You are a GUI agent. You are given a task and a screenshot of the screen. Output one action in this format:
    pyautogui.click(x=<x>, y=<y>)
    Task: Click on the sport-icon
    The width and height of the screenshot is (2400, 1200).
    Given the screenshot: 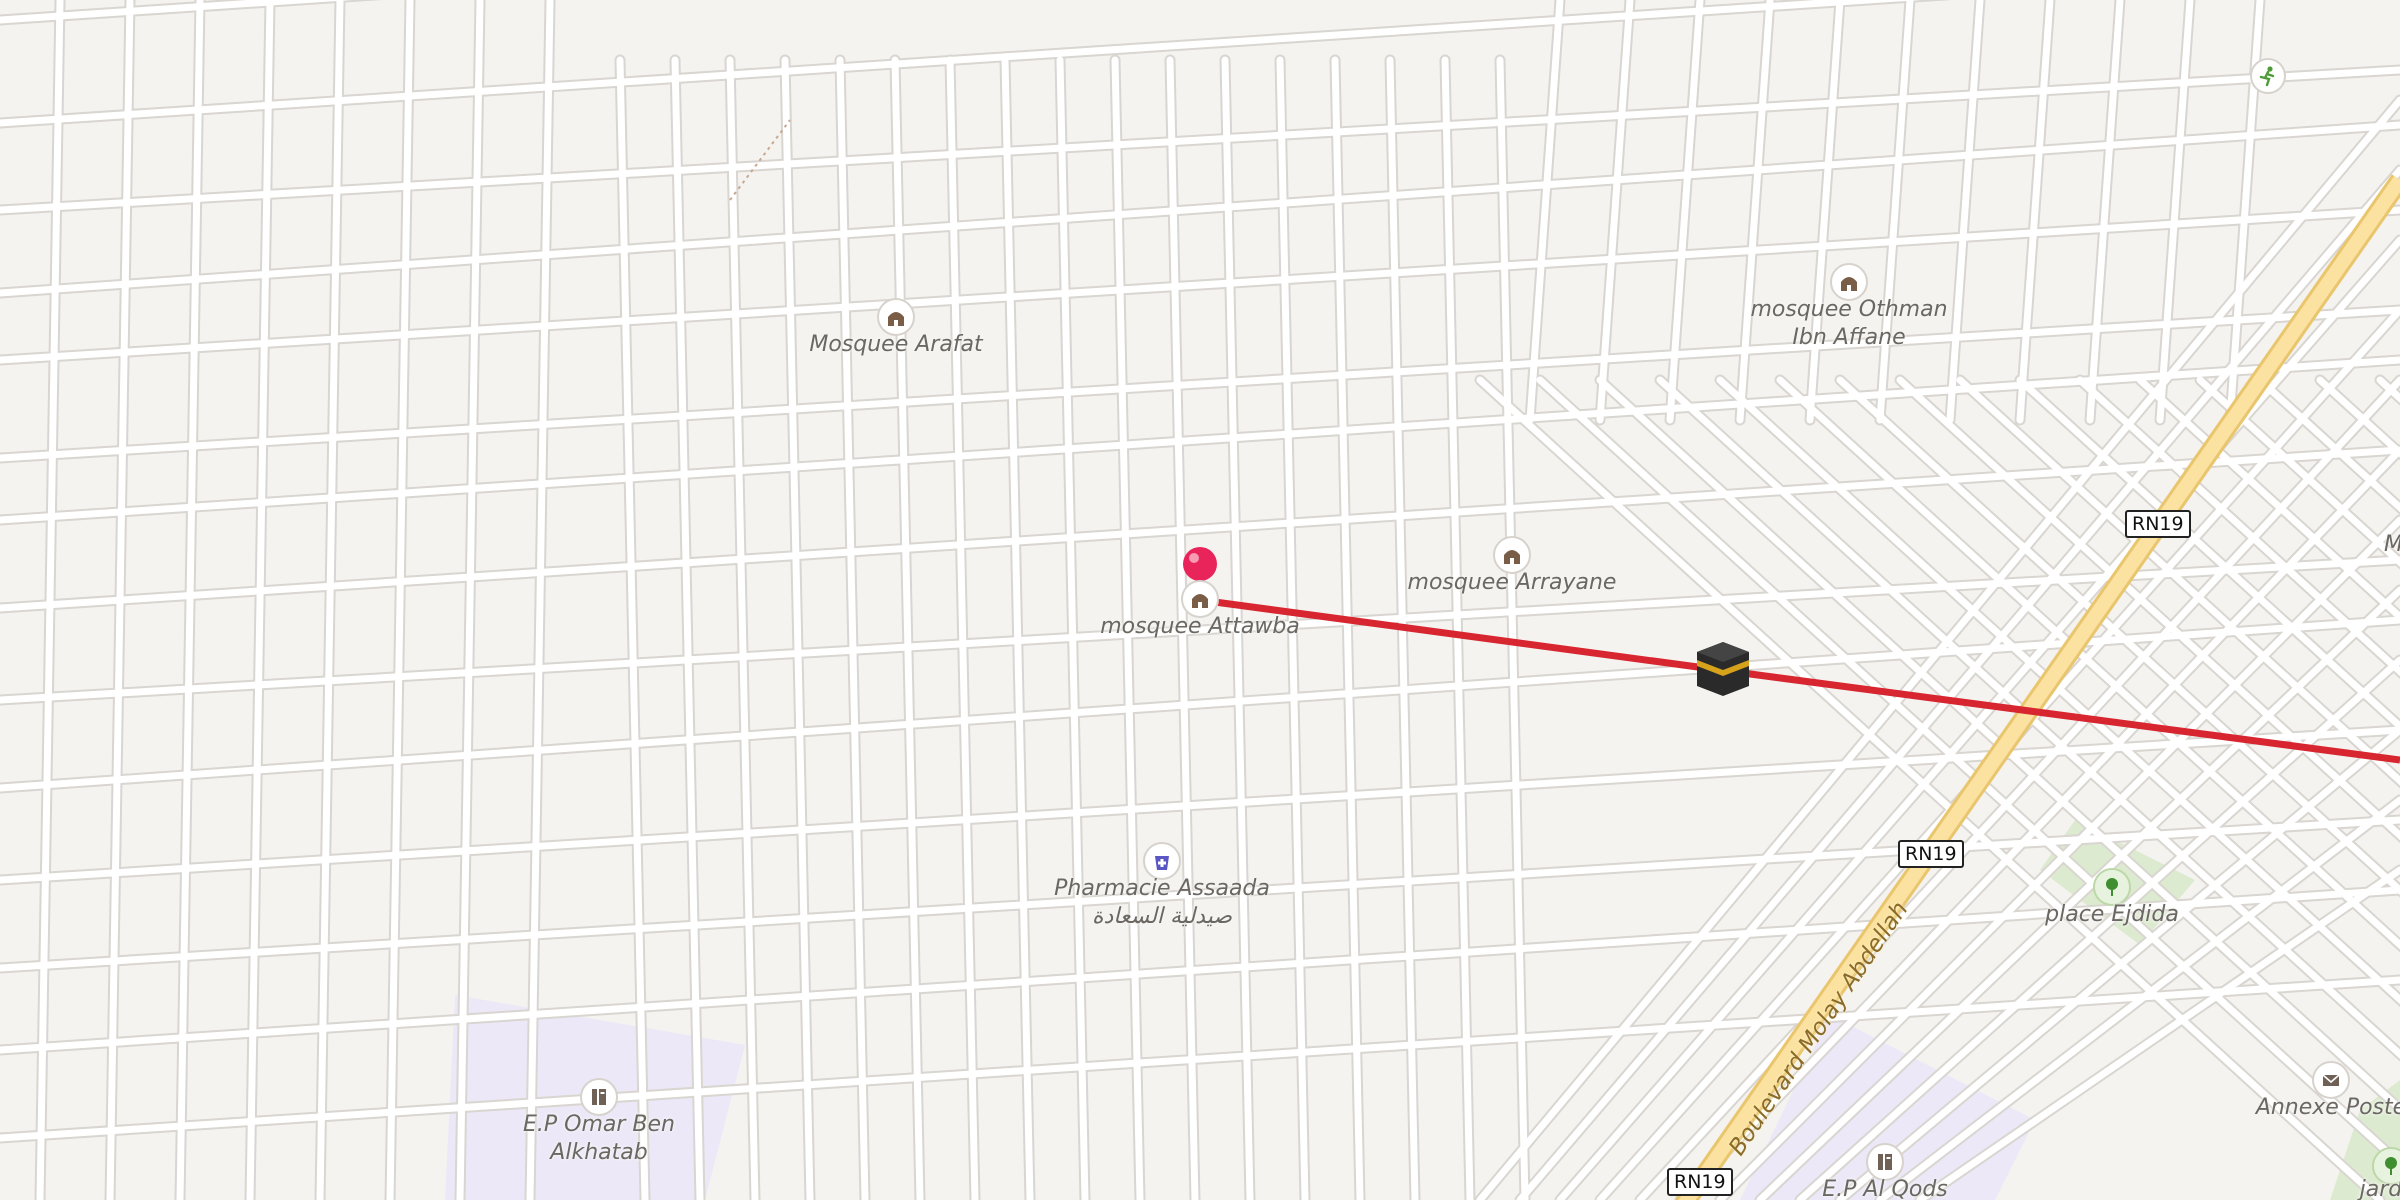 What is the action you would take?
    pyautogui.click(x=2268, y=76)
    